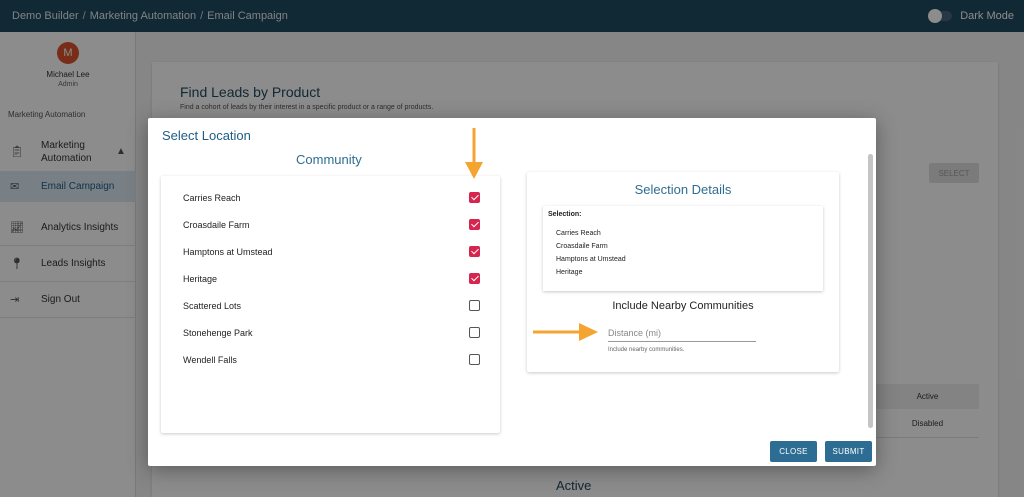 Image resolution: width=1024 pixels, height=497 pixels. What do you see at coordinates (330, 198) in the screenshot?
I see `list-item: Carries Reach` at bounding box center [330, 198].